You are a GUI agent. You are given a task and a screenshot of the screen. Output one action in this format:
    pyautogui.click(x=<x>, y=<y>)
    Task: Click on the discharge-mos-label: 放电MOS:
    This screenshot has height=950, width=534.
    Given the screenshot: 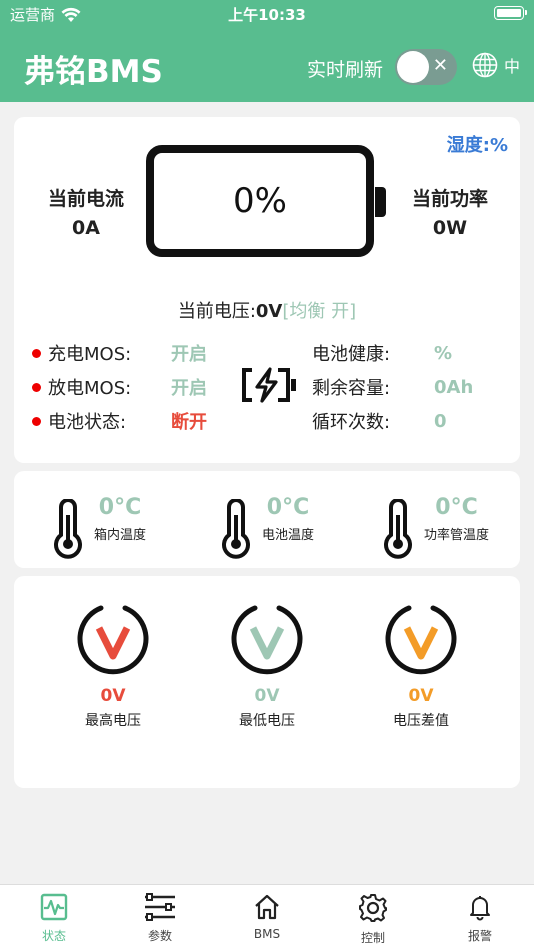 What is the action you would take?
    pyautogui.click(x=90, y=388)
    